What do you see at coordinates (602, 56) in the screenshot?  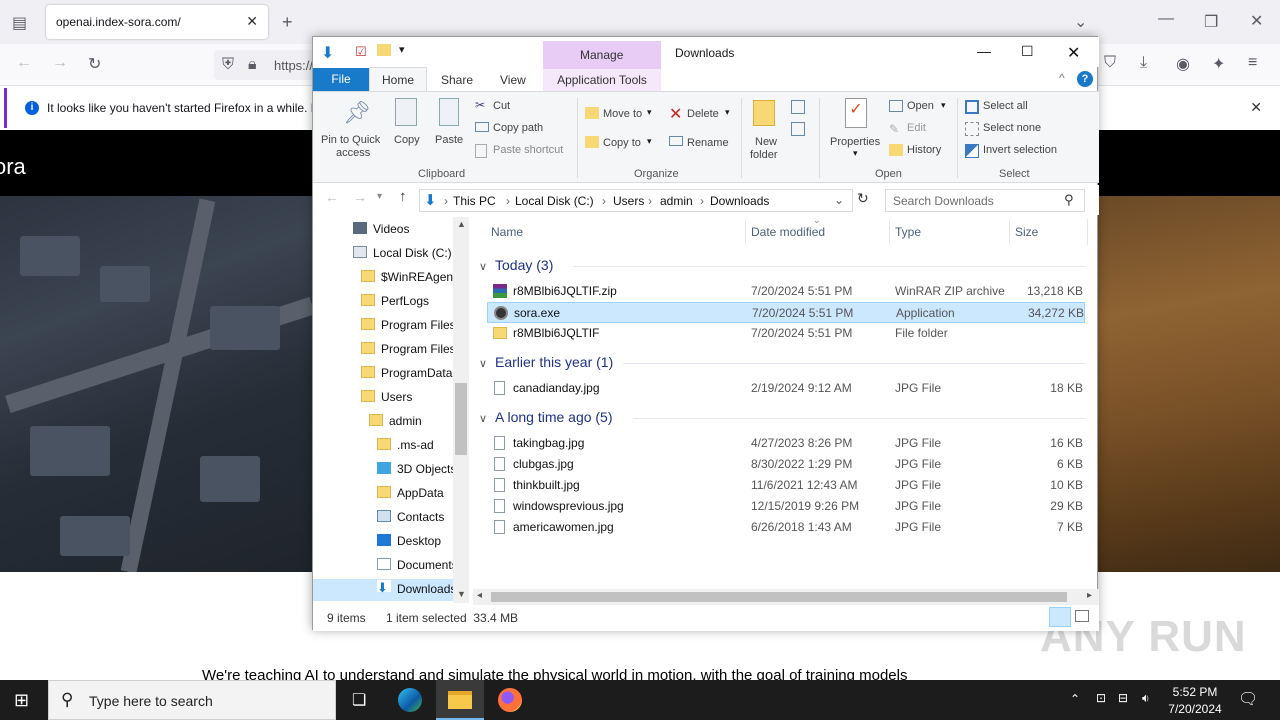 I see `manage-tab: Manage` at bounding box center [602, 56].